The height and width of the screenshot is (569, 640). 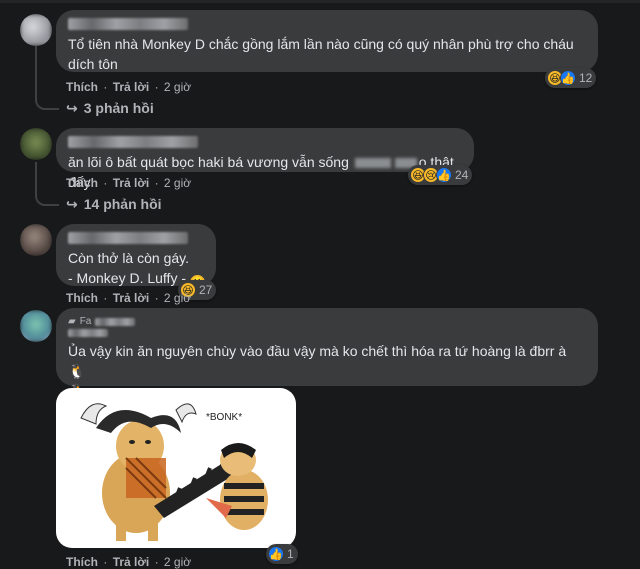 I want to click on replies-label: 14 phản hồi, so click(x=122, y=204).